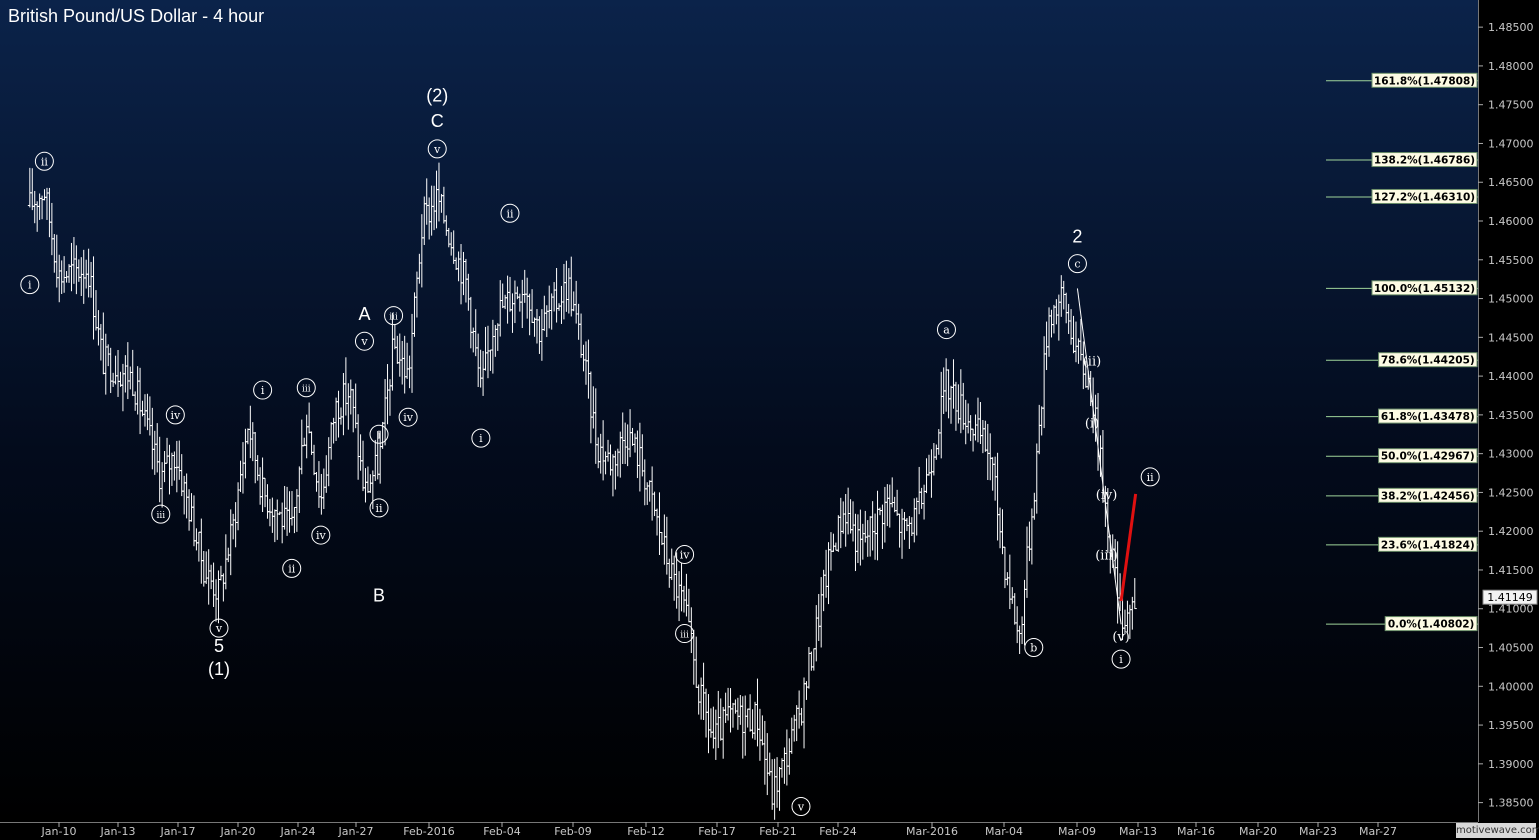 Image resolution: width=1539 pixels, height=840 pixels. What do you see at coordinates (1511, 725) in the screenshot?
I see `y-tick-label: 1.39500` at bounding box center [1511, 725].